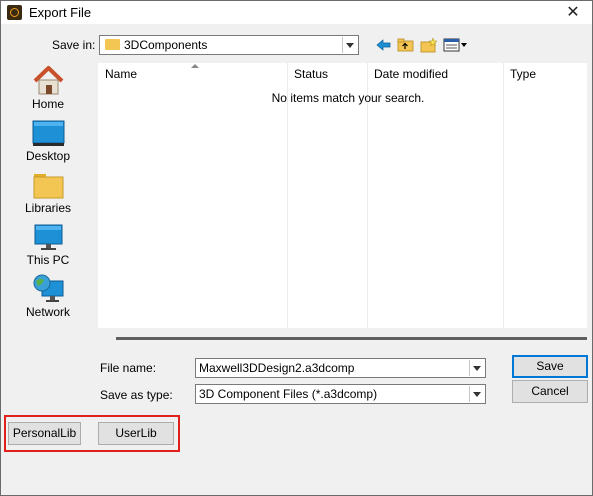 This screenshot has height=496, width=593. Describe the element at coordinates (48, 208) in the screenshot. I see `place-label: Libraries` at that location.